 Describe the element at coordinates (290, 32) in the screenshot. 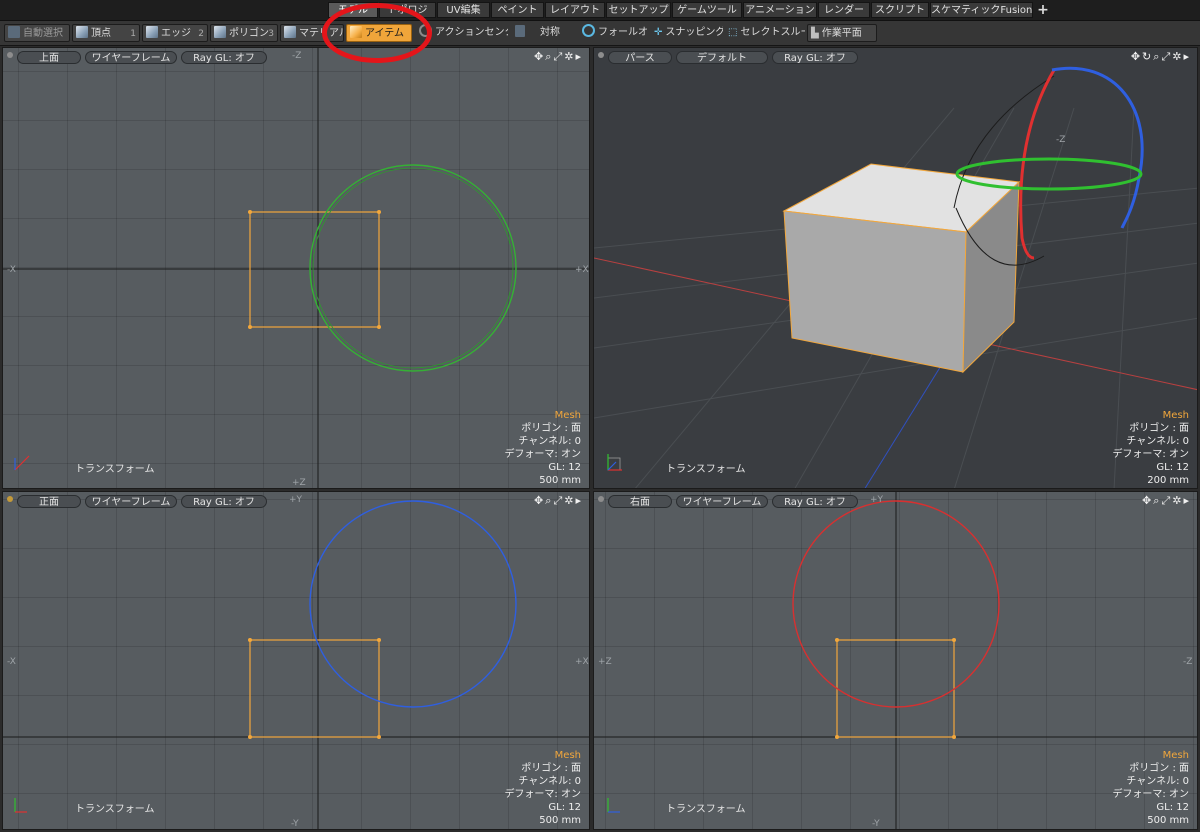

I see `material-icon` at that location.